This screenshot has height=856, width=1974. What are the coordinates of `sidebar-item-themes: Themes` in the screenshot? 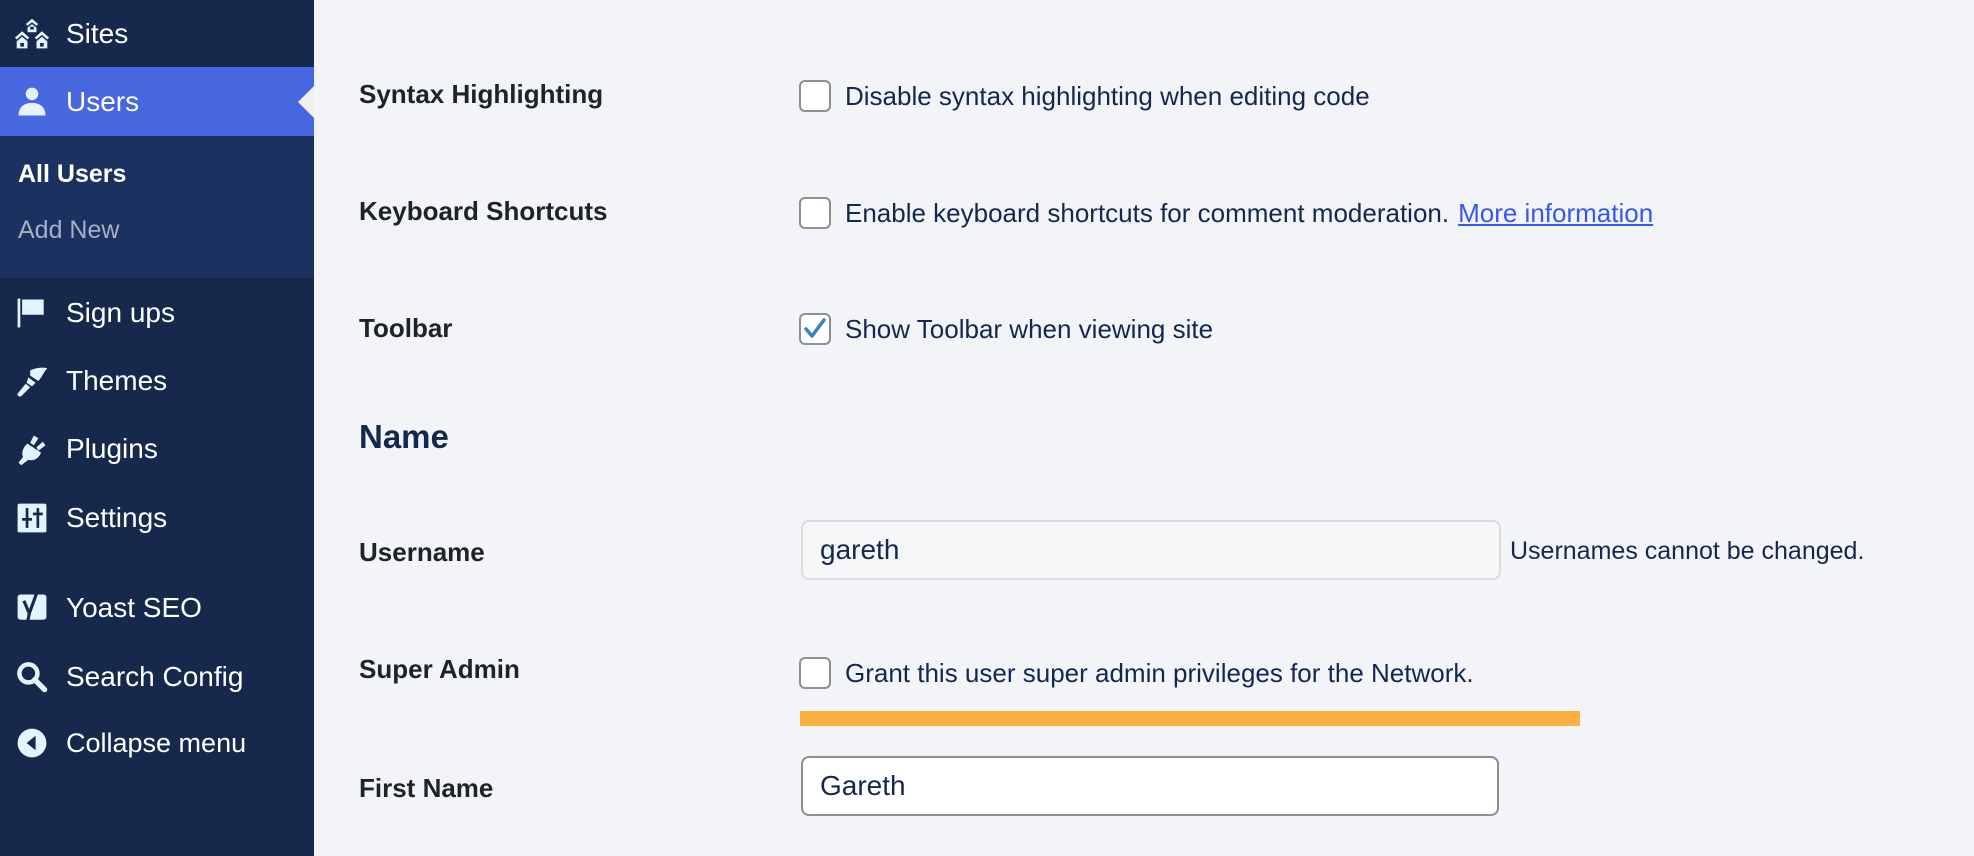 It's located at (157, 381).